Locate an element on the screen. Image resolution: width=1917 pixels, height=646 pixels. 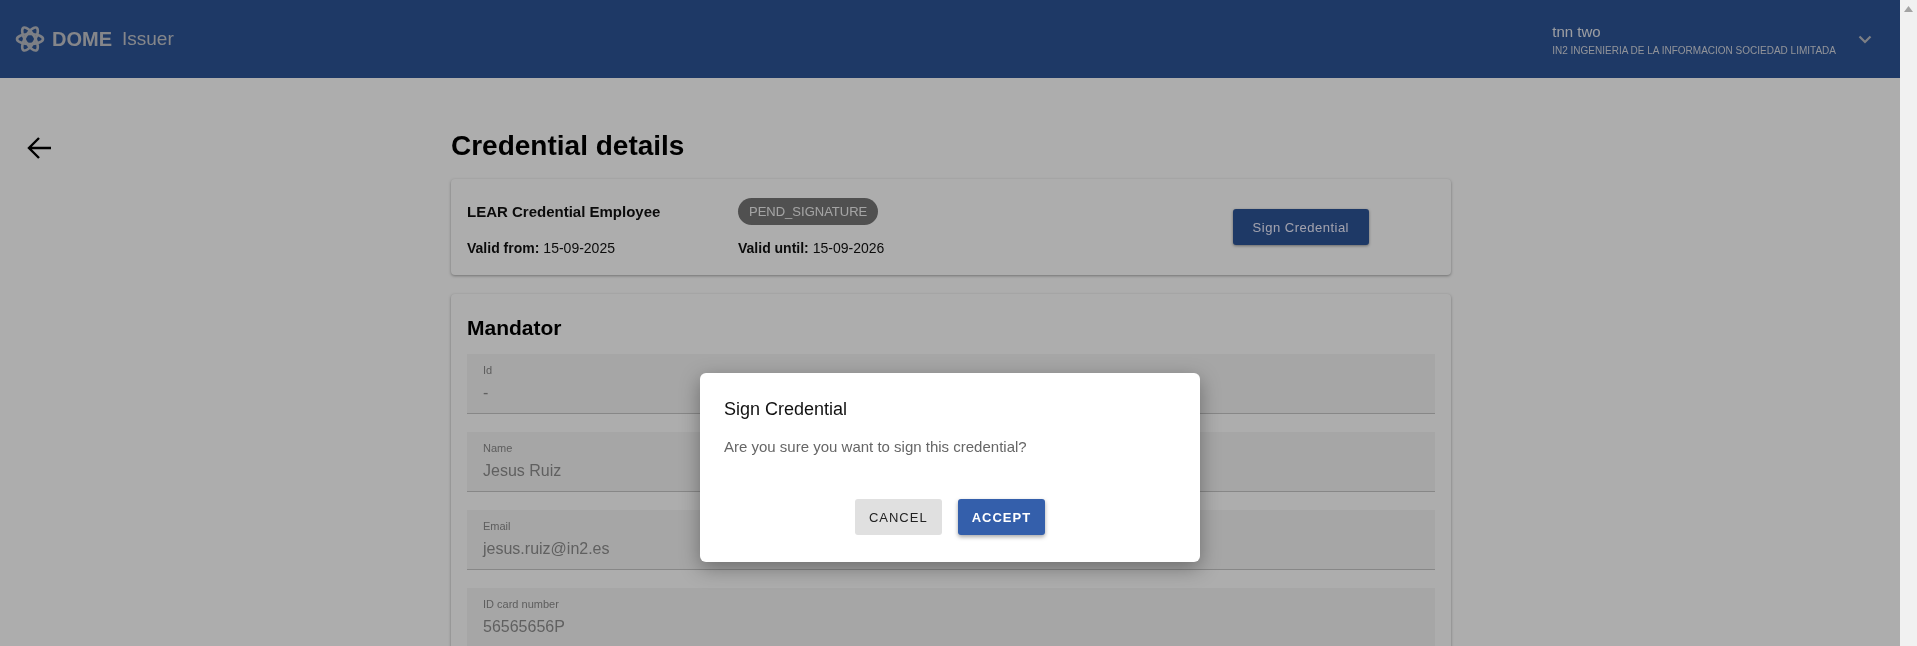
user-name: tnn two is located at coordinates (1577, 31).